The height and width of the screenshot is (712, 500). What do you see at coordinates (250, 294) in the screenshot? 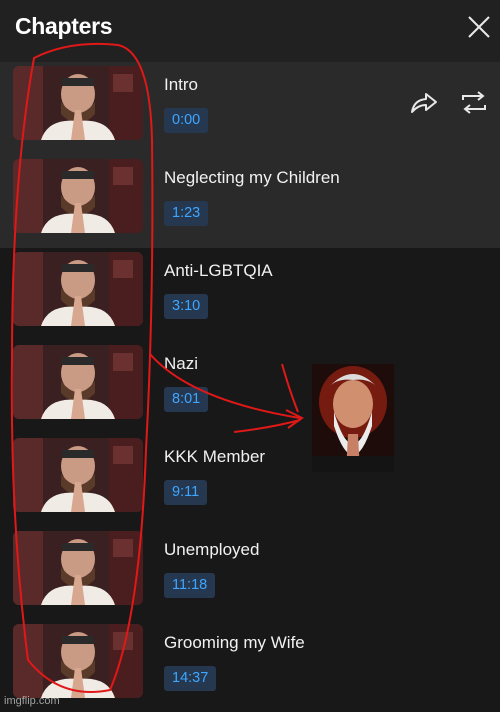
I see `chapter-item: Anti-LGBTQIA 3:10` at bounding box center [250, 294].